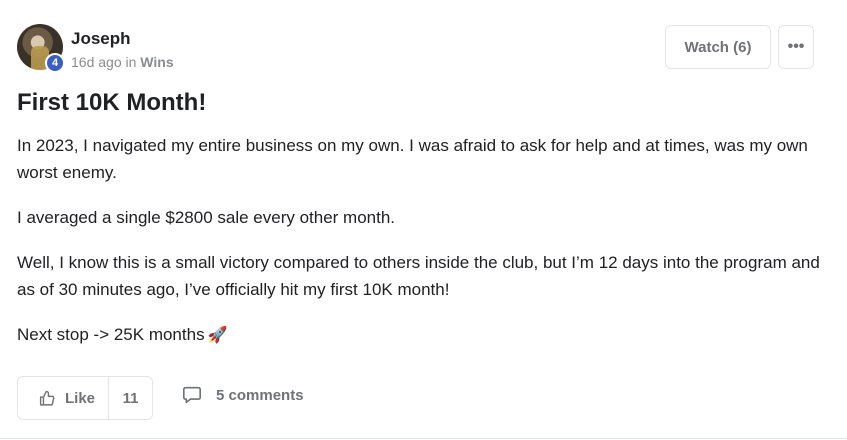 This screenshot has height=440, width=847. What do you see at coordinates (112, 102) in the screenshot?
I see `post-title: First 10K Month!` at bounding box center [112, 102].